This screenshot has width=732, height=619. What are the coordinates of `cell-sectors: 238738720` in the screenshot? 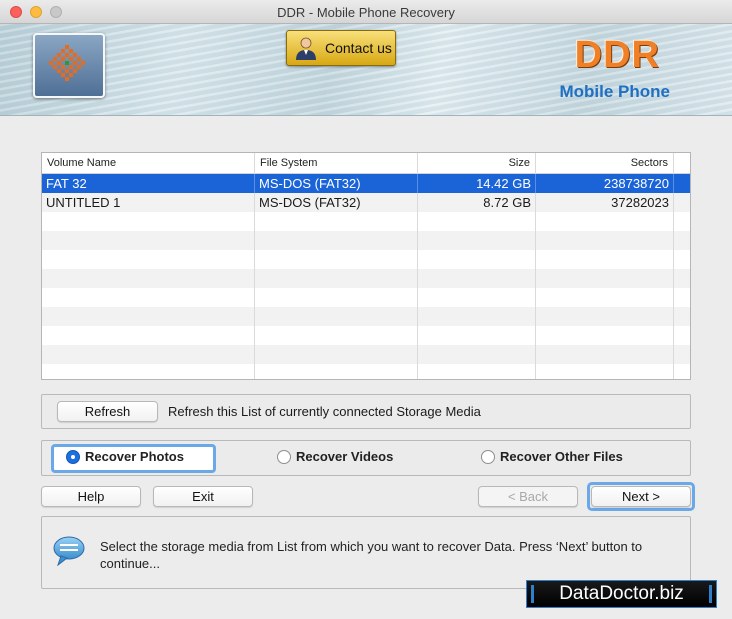 It's located at (605, 183).